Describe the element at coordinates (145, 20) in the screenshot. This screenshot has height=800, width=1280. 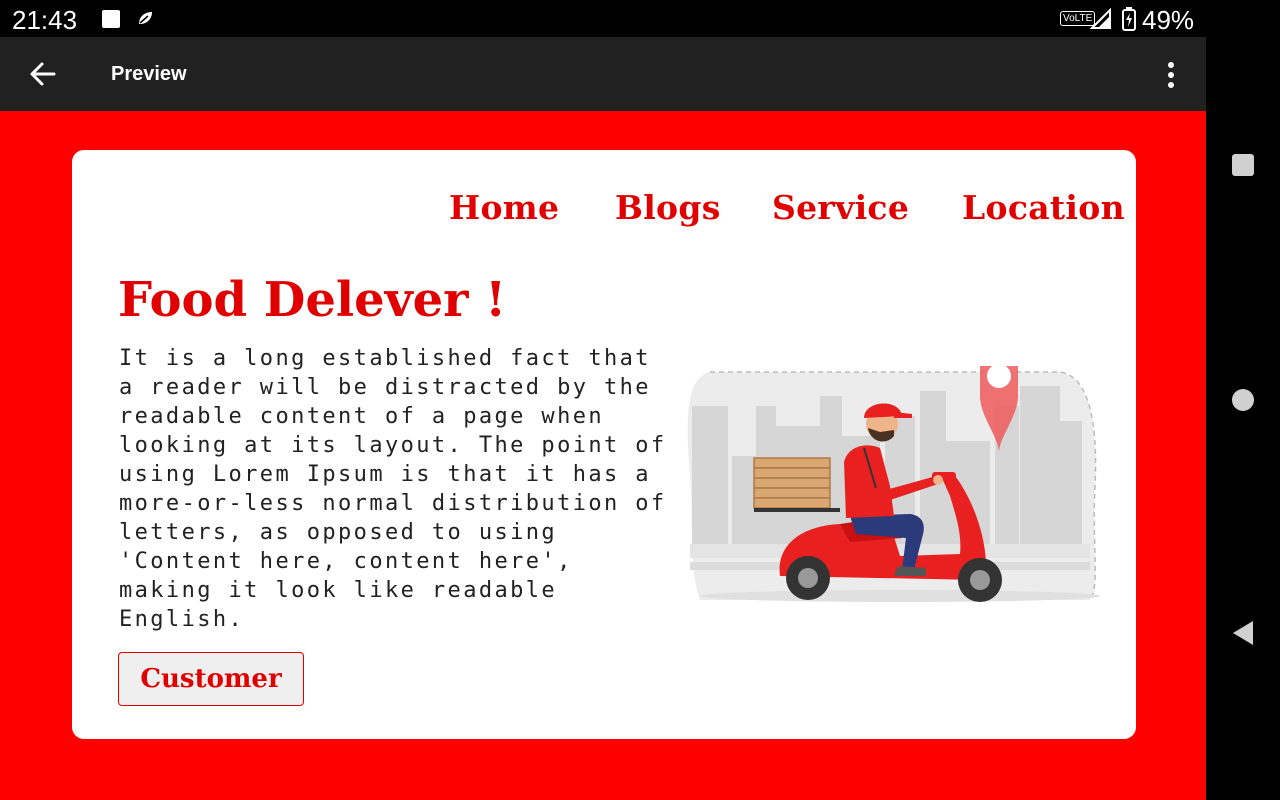
I see `leaf-icon` at that location.